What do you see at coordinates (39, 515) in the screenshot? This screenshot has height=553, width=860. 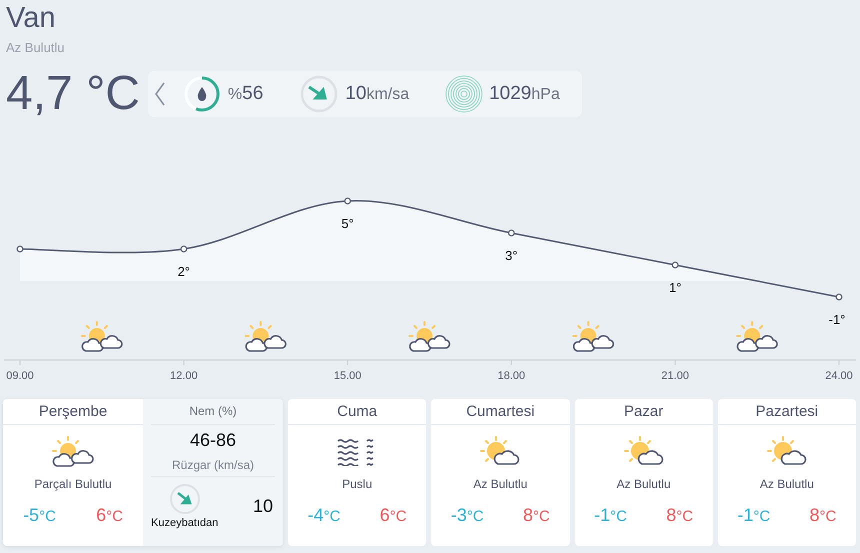 I see `low-temperature: -5°C` at bounding box center [39, 515].